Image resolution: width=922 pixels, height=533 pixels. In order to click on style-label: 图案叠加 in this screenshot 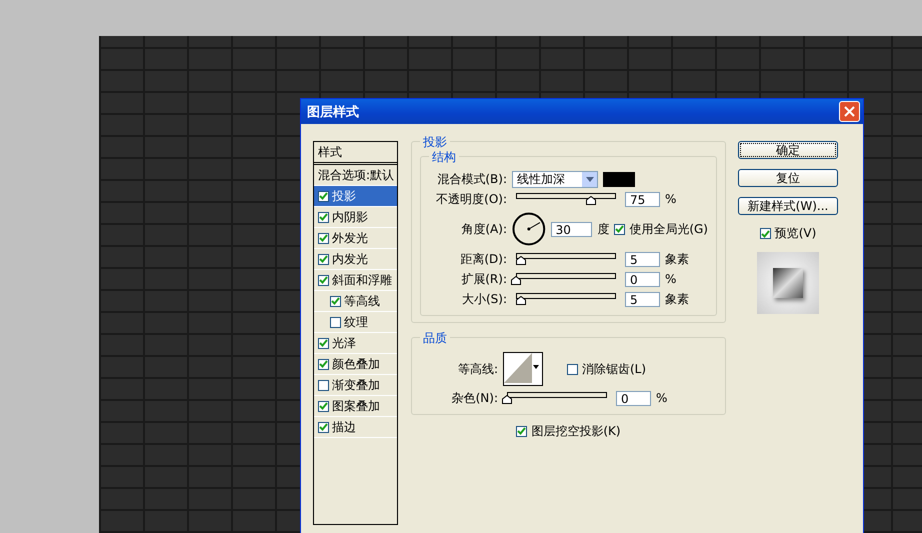, I will do `click(356, 406)`.